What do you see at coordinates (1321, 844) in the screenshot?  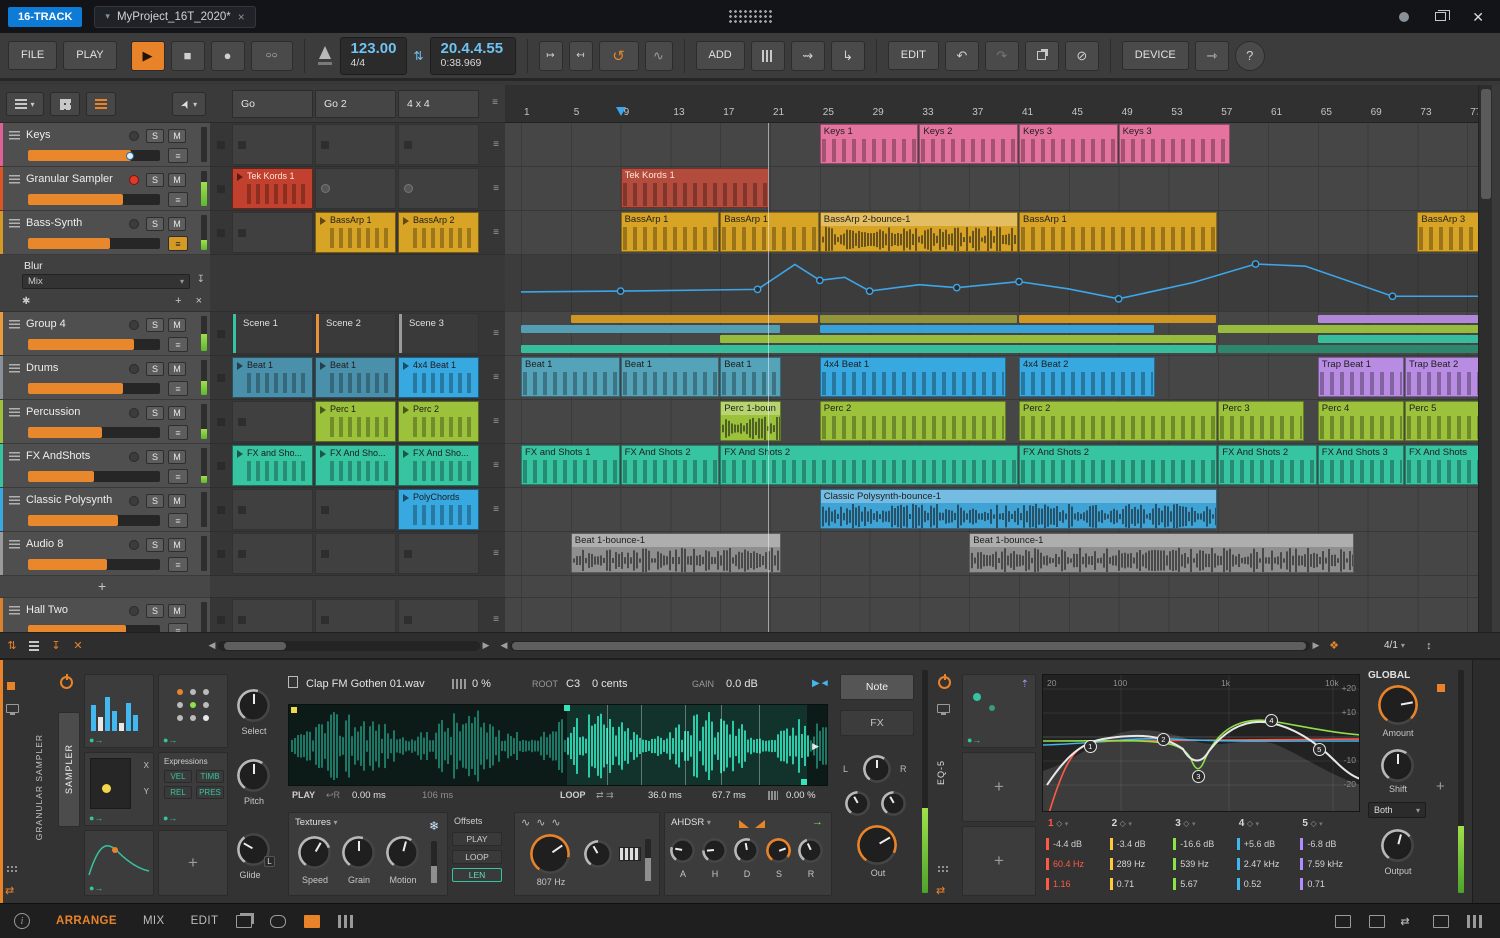 I see `eq-band-5-db-value: -6.8 dB` at bounding box center [1321, 844].